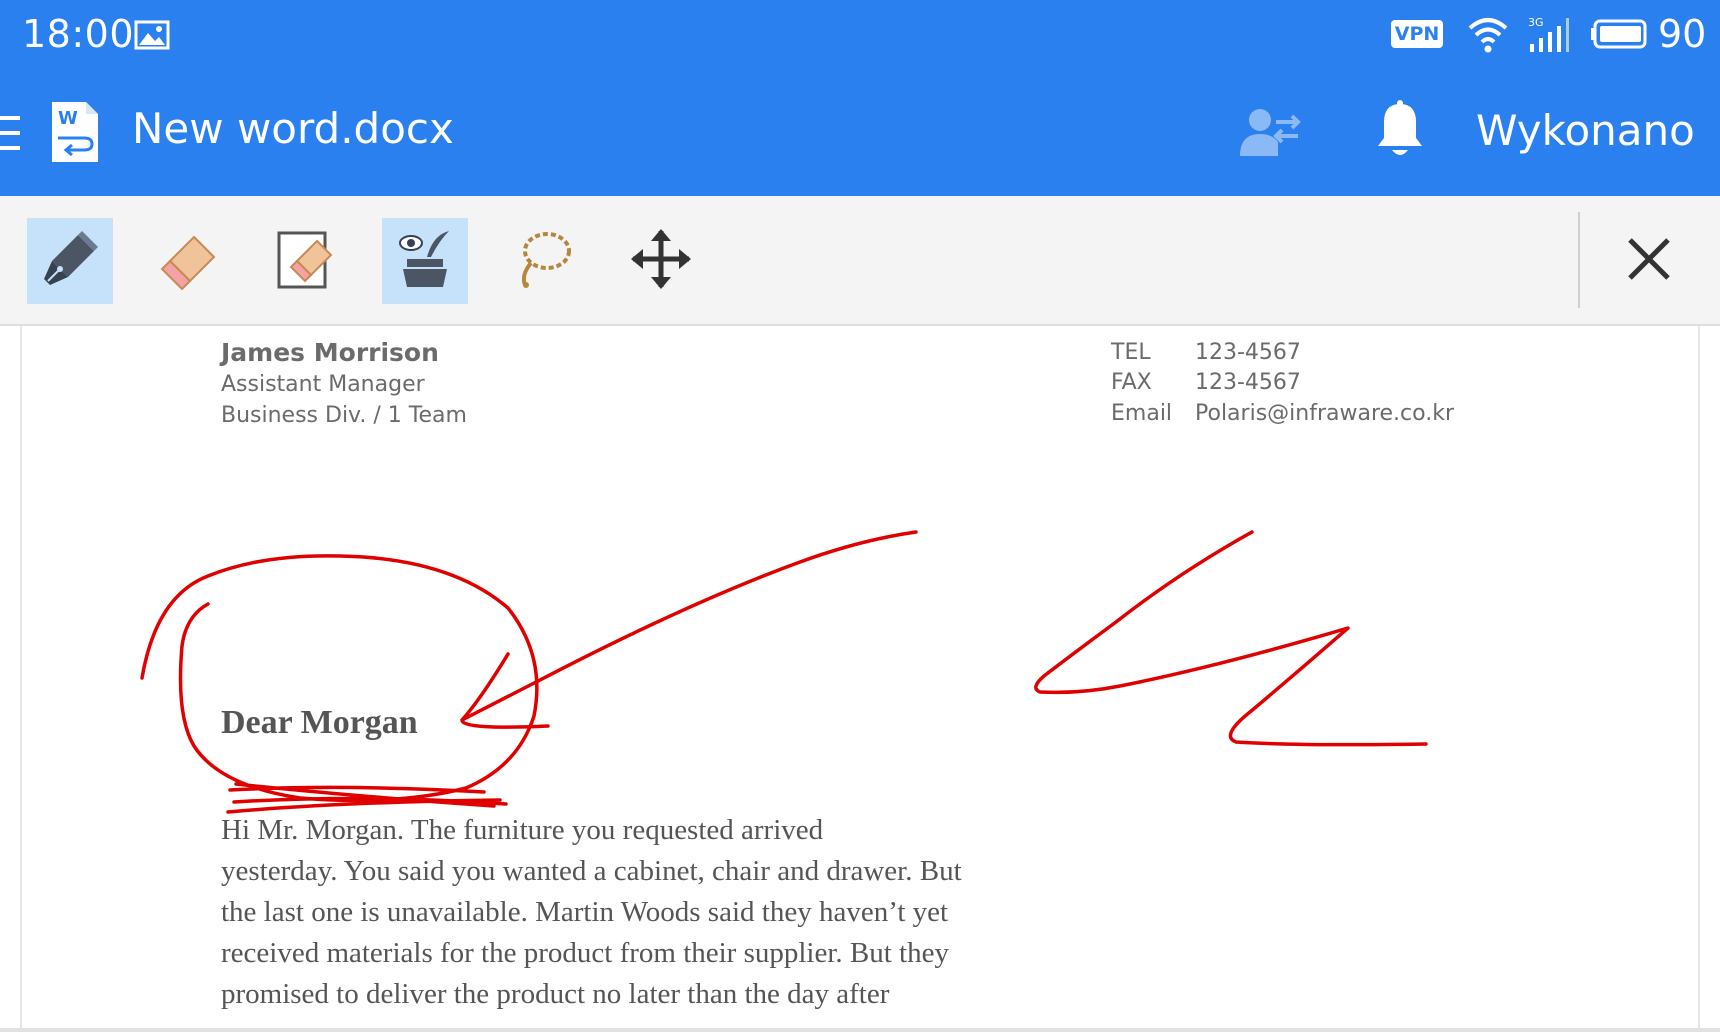  What do you see at coordinates (1585, 130) in the screenshot?
I see `done-button: Wykonano` at bounding box center [1585, 130].